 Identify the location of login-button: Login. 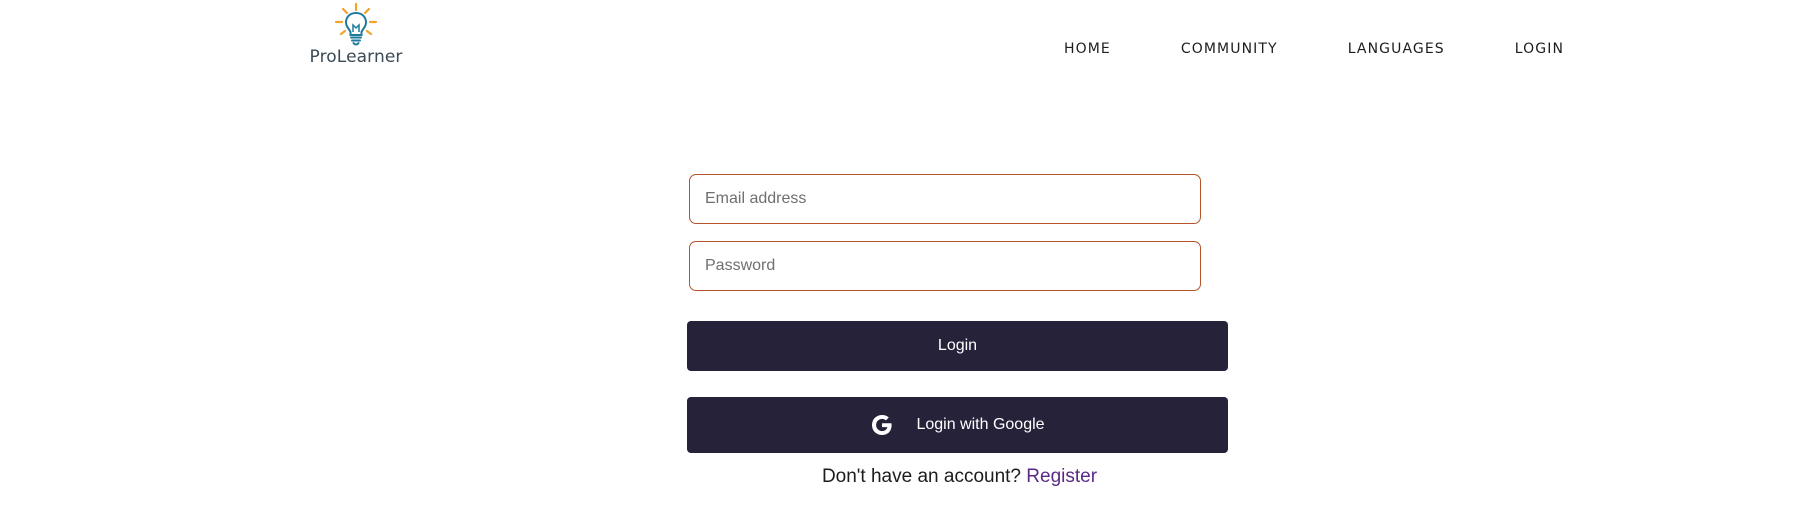
(957, 346).